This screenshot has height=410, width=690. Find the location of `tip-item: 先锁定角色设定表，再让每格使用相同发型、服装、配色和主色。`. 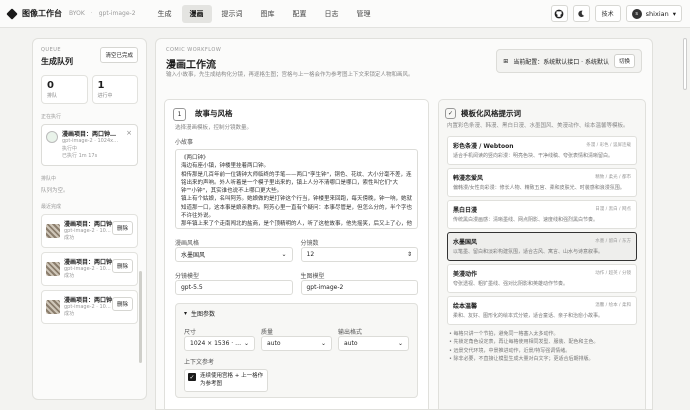

tip-item: 先锁定角色设定表，再让每格使用相同发型、服装、配色和主色。 is located at coordinates (543, 342).